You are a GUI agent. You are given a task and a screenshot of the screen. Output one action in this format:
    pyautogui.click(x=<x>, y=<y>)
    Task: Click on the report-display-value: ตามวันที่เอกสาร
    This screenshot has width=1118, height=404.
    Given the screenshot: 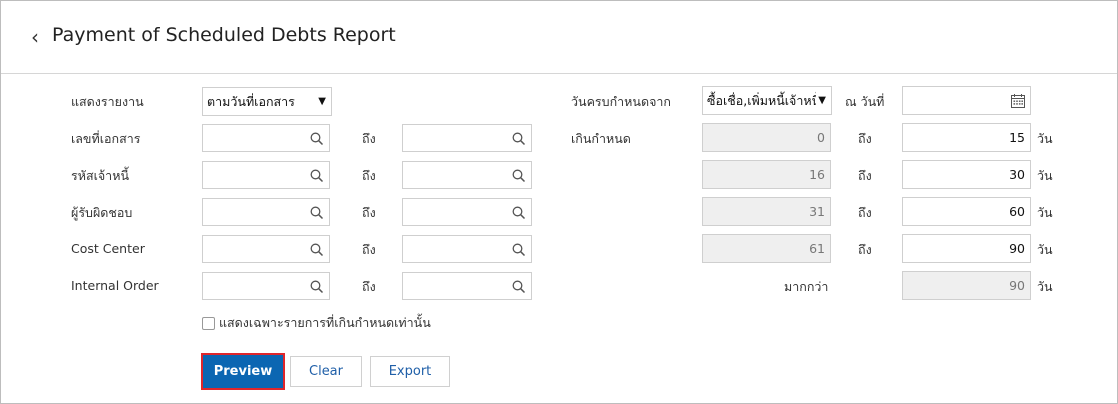 What is the action you would take?
    pyautogui.click(x=251, y=101)
    